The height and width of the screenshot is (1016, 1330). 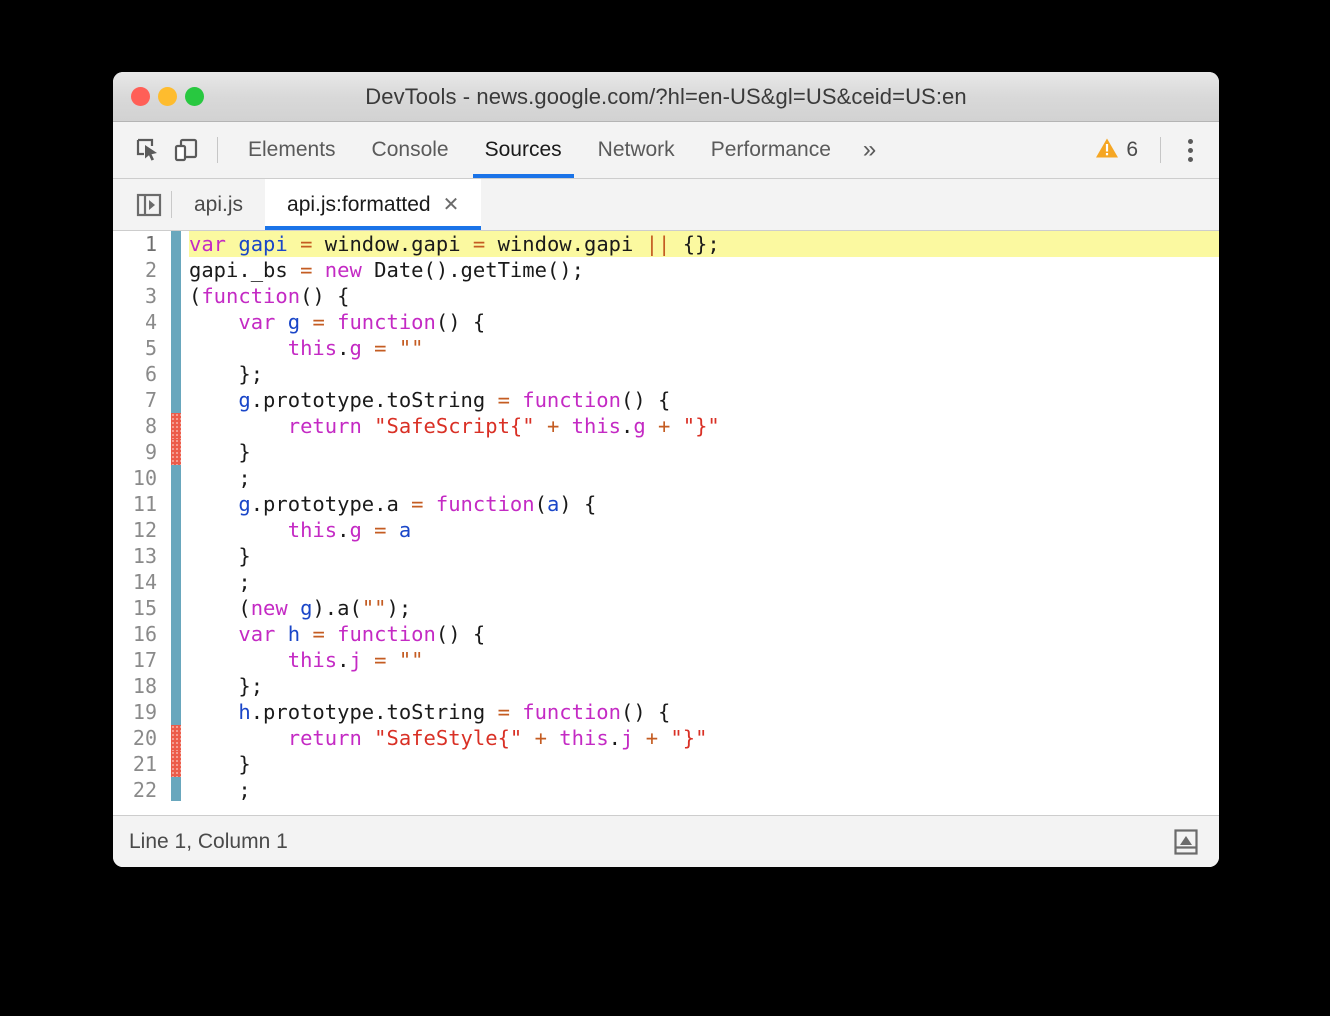 I want to click on code-line: 11 g .prototype.a = function(a) {, so click(x=666, y=504).